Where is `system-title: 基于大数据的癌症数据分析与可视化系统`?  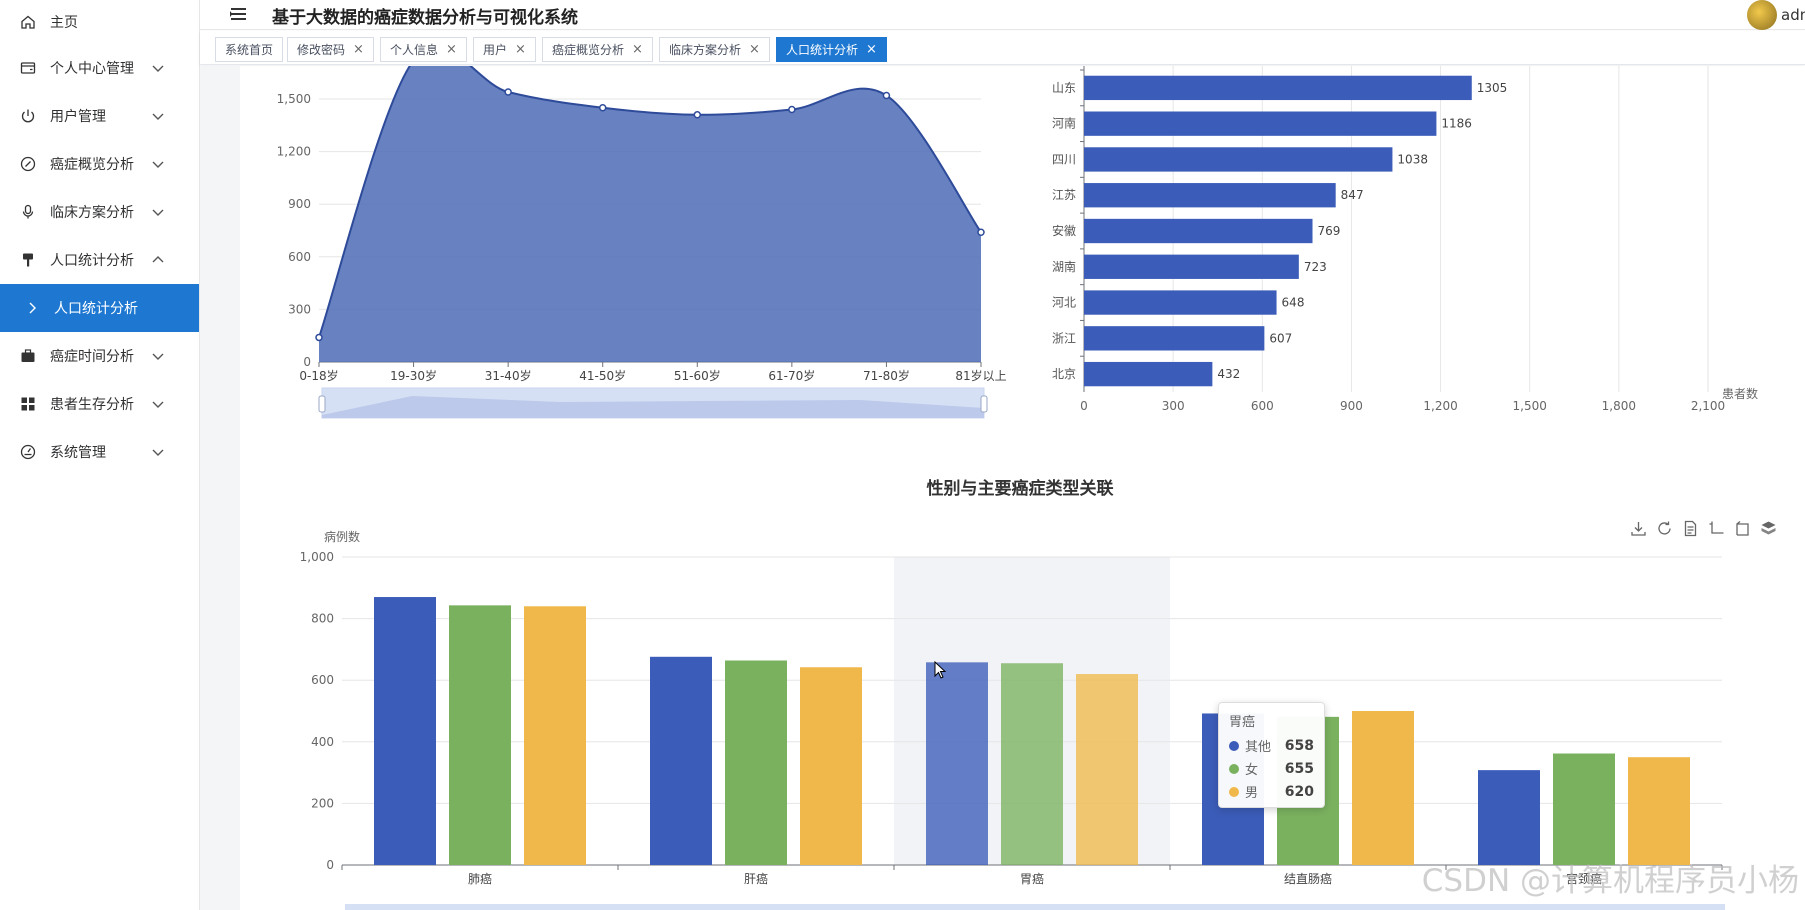 system-title: 基于大数据的癌症数据分析与可视化系统 is located at coordinates (425, 18).